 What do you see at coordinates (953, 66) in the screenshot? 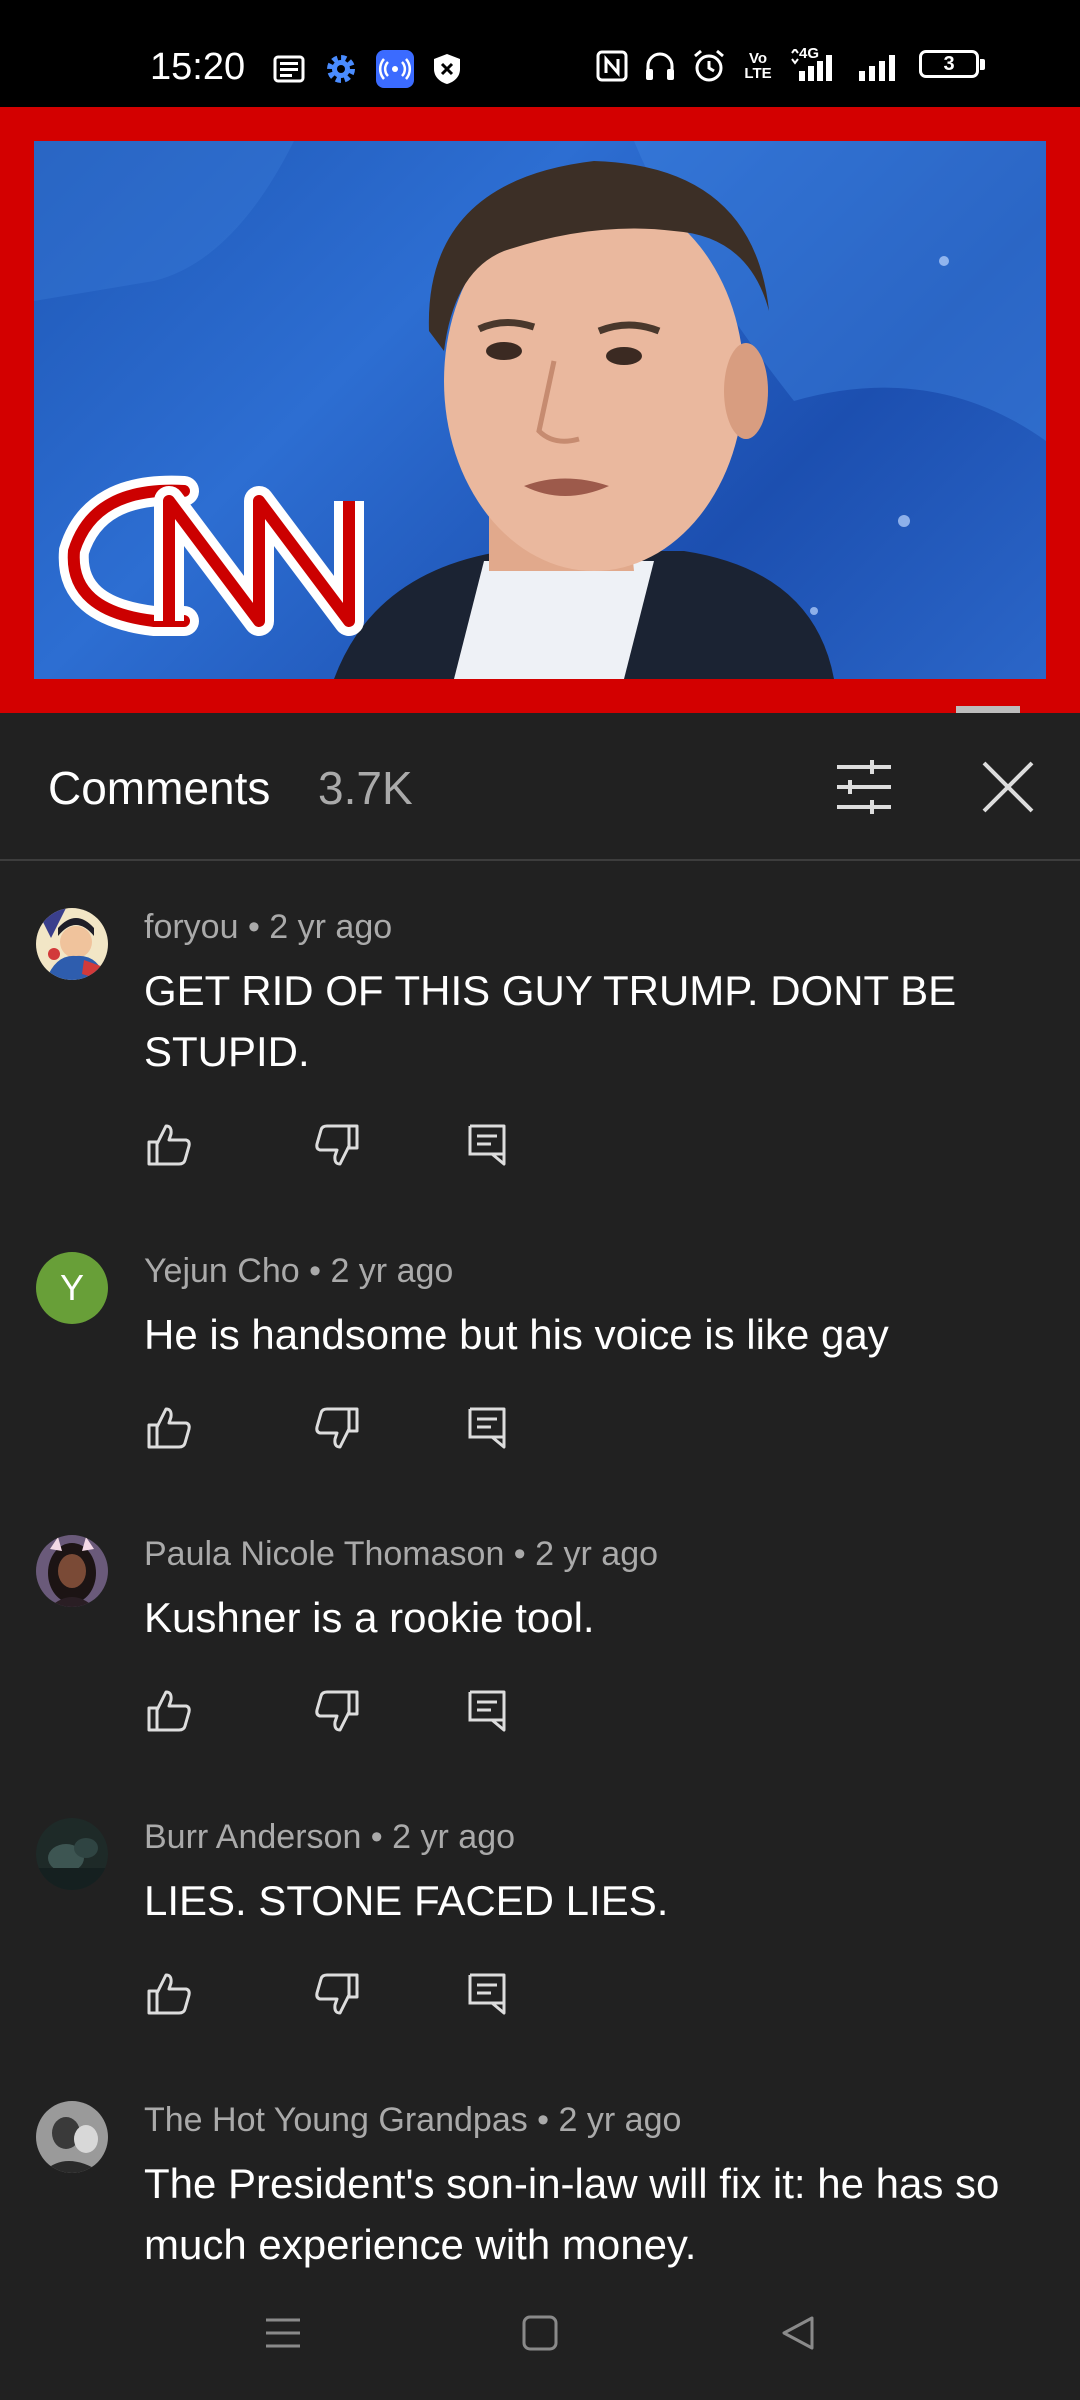
I see `battery-icon: 3` at bounding box center [953, 66].